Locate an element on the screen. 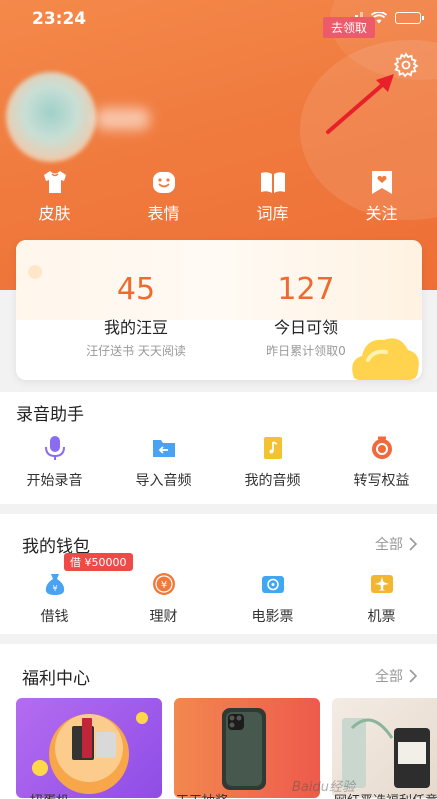  wallet-row: ¥ 借钱 ¥ 理财 电影票 机票 is located at coordinates (218, 598).